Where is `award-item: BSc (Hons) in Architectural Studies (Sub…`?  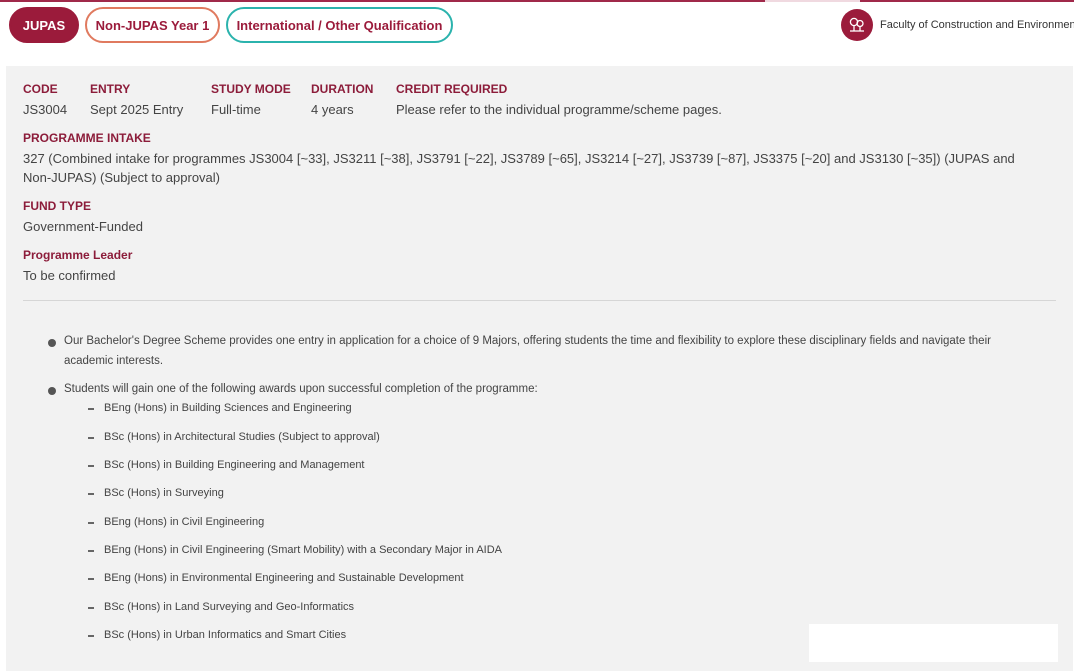 award-item: BSc (Hons) in Architectural Studies (Sub… is located at coordinates (242, 437).